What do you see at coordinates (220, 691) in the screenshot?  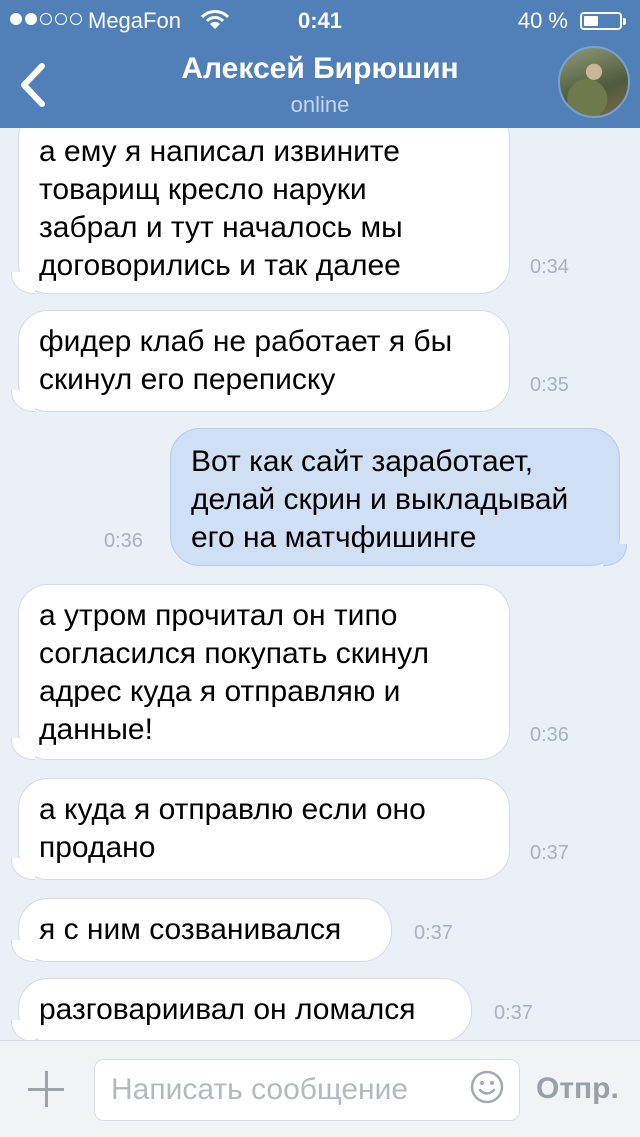 I see `message-line: адрес куда я отправляю и` at bounding box center [220, 691].